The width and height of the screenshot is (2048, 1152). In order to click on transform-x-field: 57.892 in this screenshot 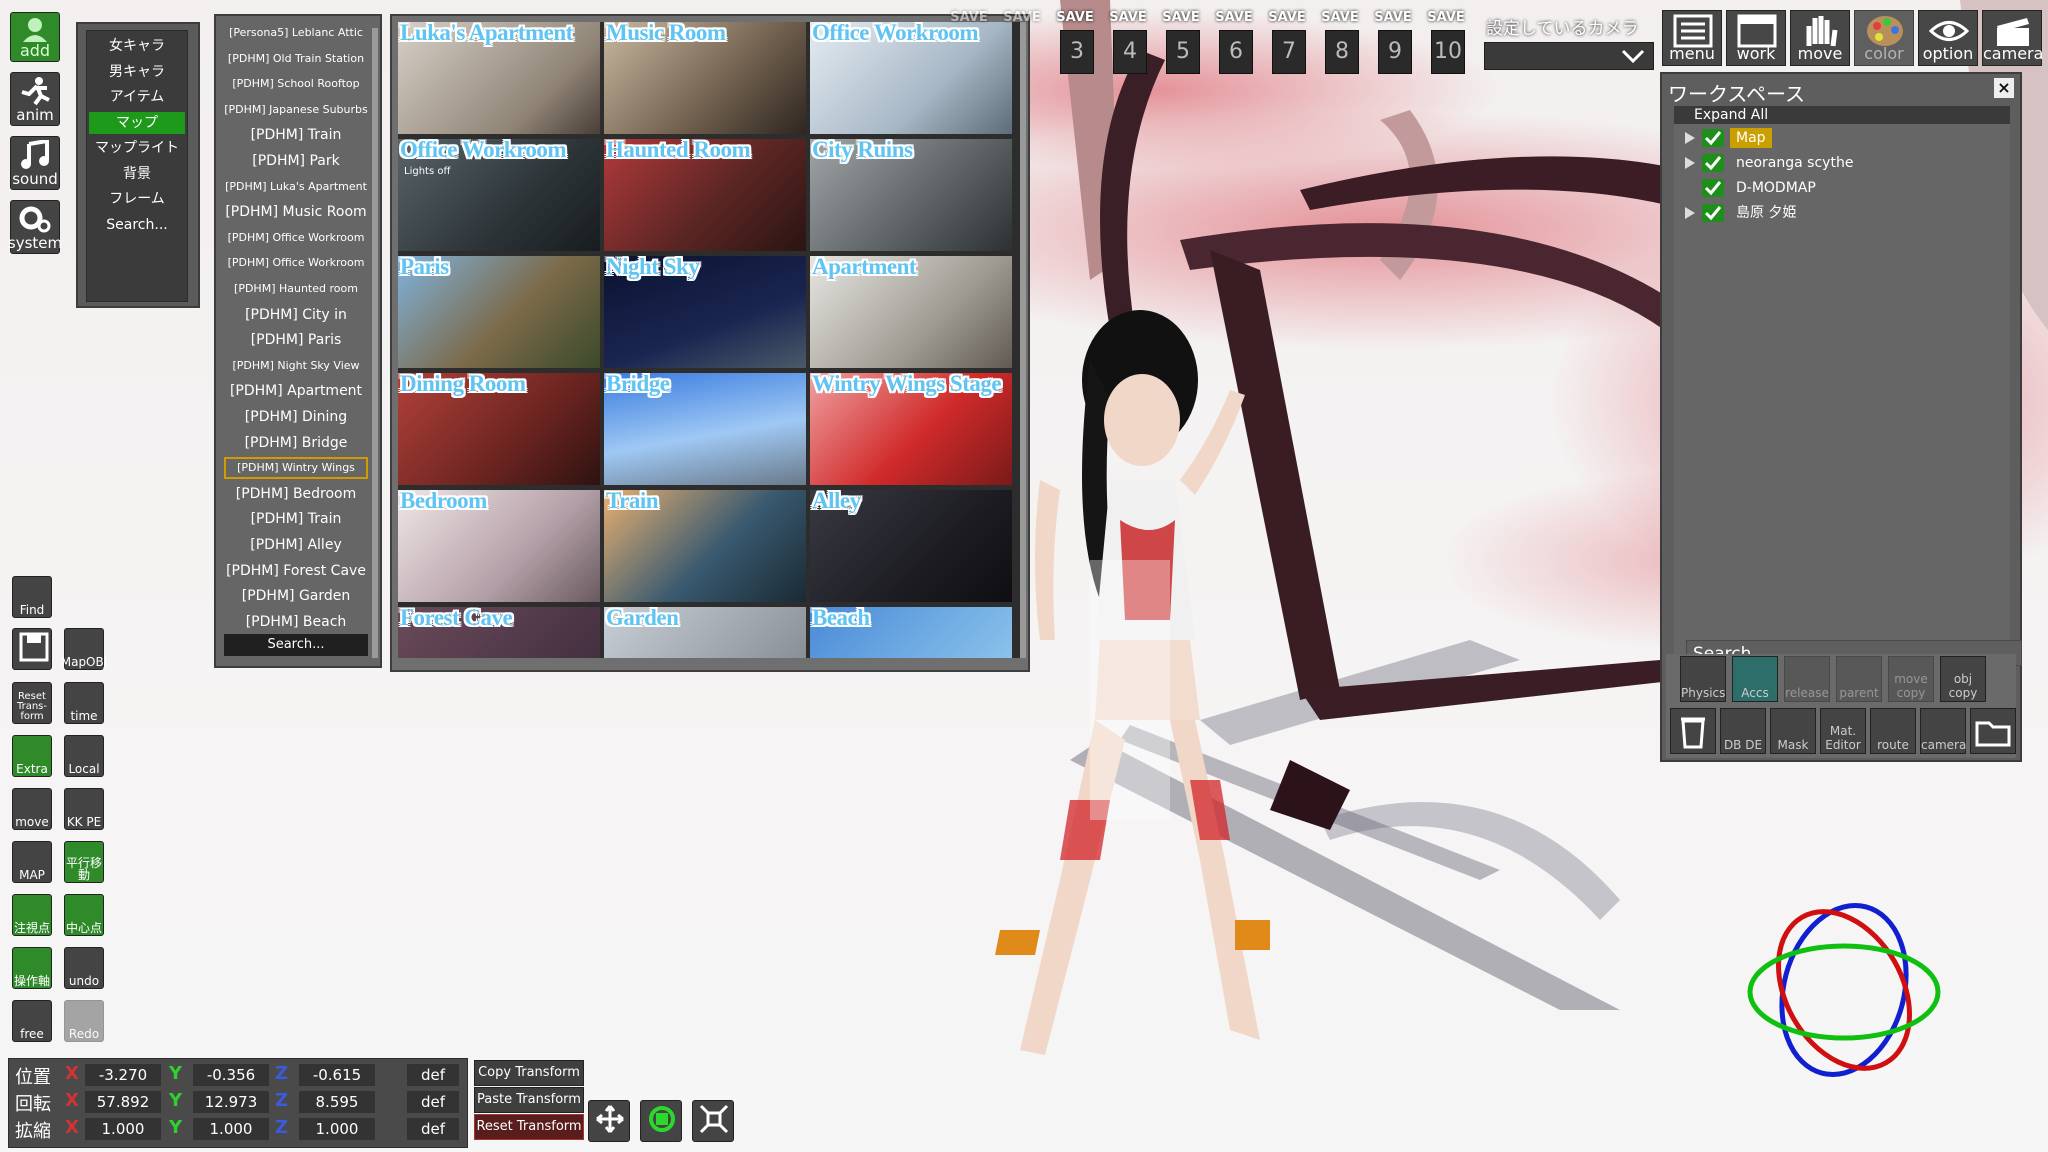, I will do `click(123, 1102)`.